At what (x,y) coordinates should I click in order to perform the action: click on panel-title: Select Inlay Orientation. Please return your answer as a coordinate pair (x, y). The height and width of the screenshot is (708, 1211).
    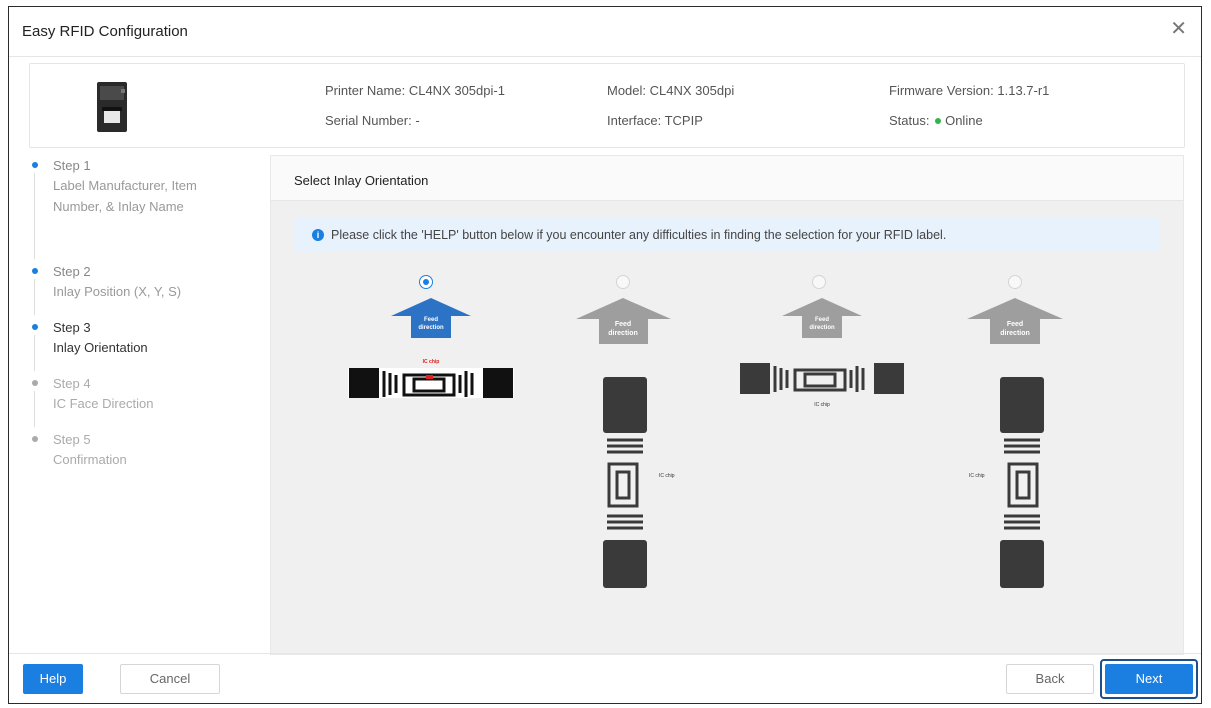
    Looking at the image, I should click on (361, 180).